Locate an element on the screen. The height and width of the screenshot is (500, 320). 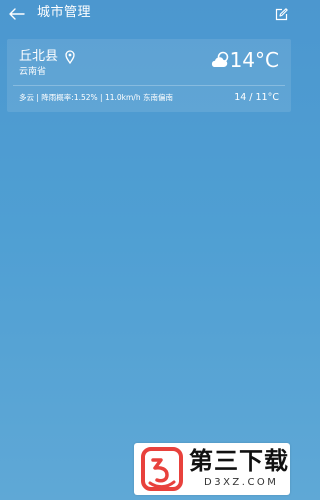
weather-details: 多云 | 降雨概率:1.52% | 11.0km/h 东南偏南 is located at coordinates (96, 97).